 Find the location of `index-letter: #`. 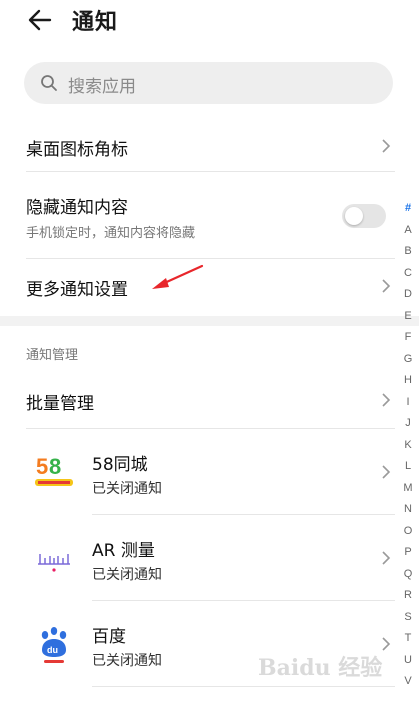

index-letter: # is located at coordinates (408, 208).